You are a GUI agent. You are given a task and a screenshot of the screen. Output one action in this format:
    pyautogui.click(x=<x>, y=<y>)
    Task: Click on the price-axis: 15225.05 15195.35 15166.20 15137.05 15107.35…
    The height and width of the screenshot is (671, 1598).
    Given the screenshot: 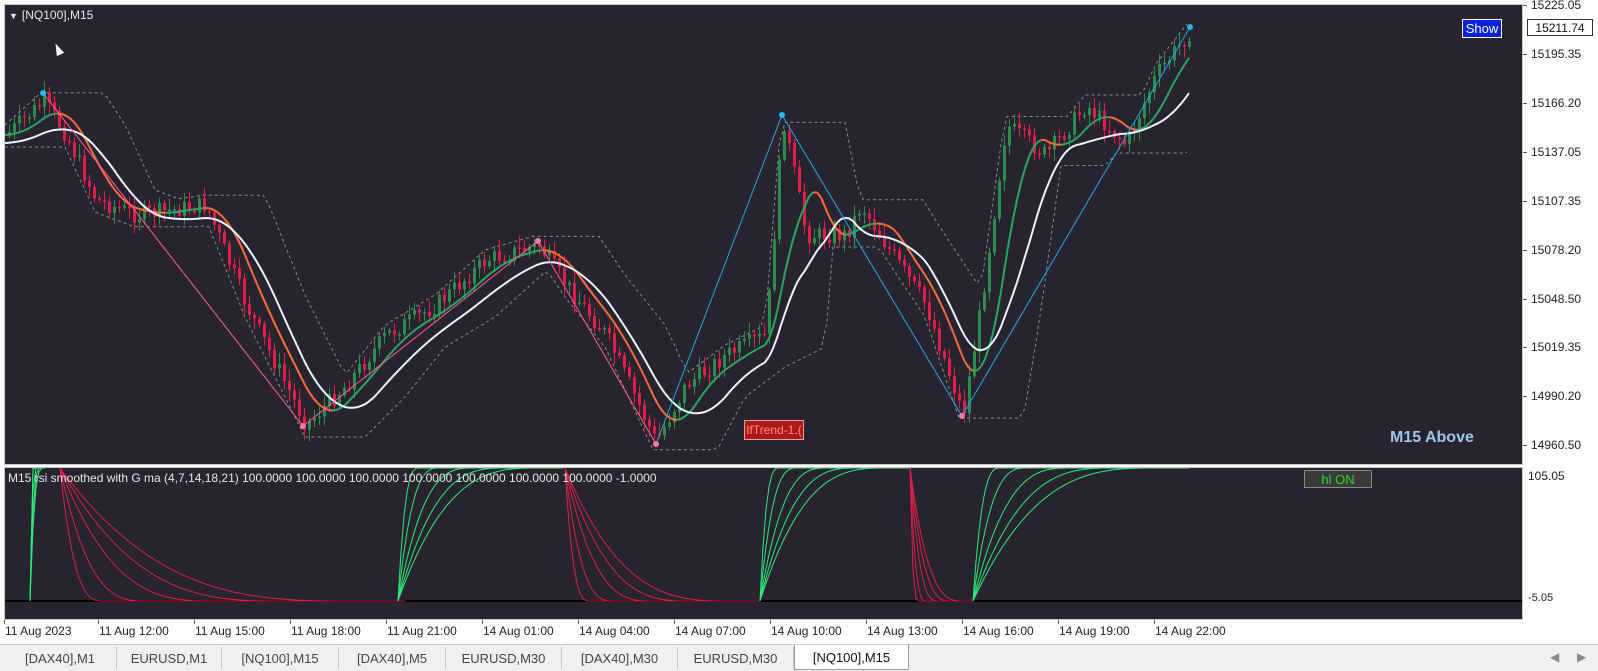 What is the action you would take?
    pyautogui.click(x=1560, y=233)
    